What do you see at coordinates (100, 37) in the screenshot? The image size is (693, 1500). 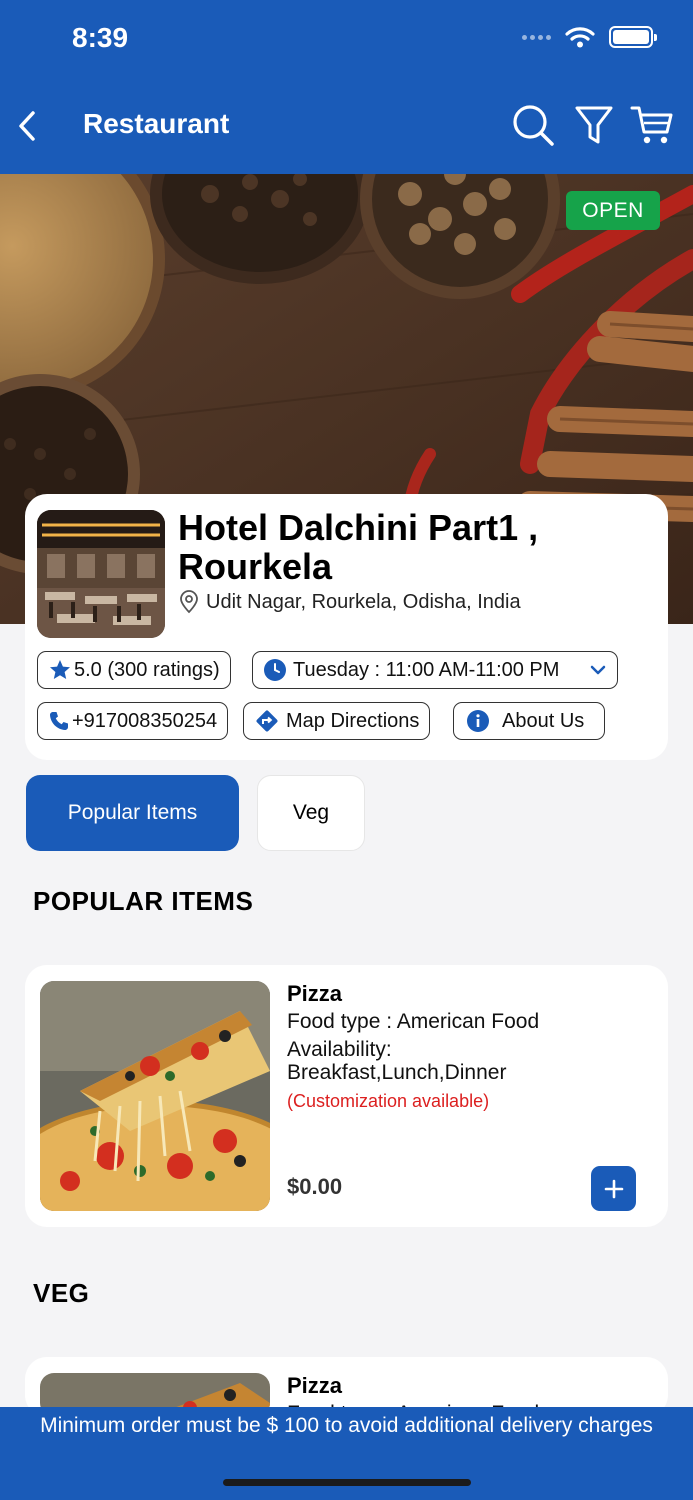 I see `status-time: 8:39` at bounding box center [100, 37].